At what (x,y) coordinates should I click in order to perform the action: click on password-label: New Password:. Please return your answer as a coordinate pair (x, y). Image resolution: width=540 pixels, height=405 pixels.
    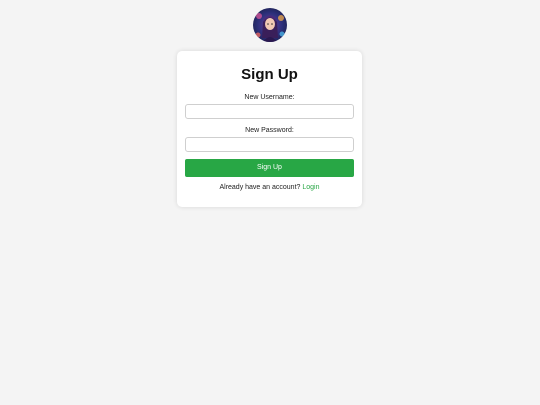
    Looking at the image, I should click on (269, 130).